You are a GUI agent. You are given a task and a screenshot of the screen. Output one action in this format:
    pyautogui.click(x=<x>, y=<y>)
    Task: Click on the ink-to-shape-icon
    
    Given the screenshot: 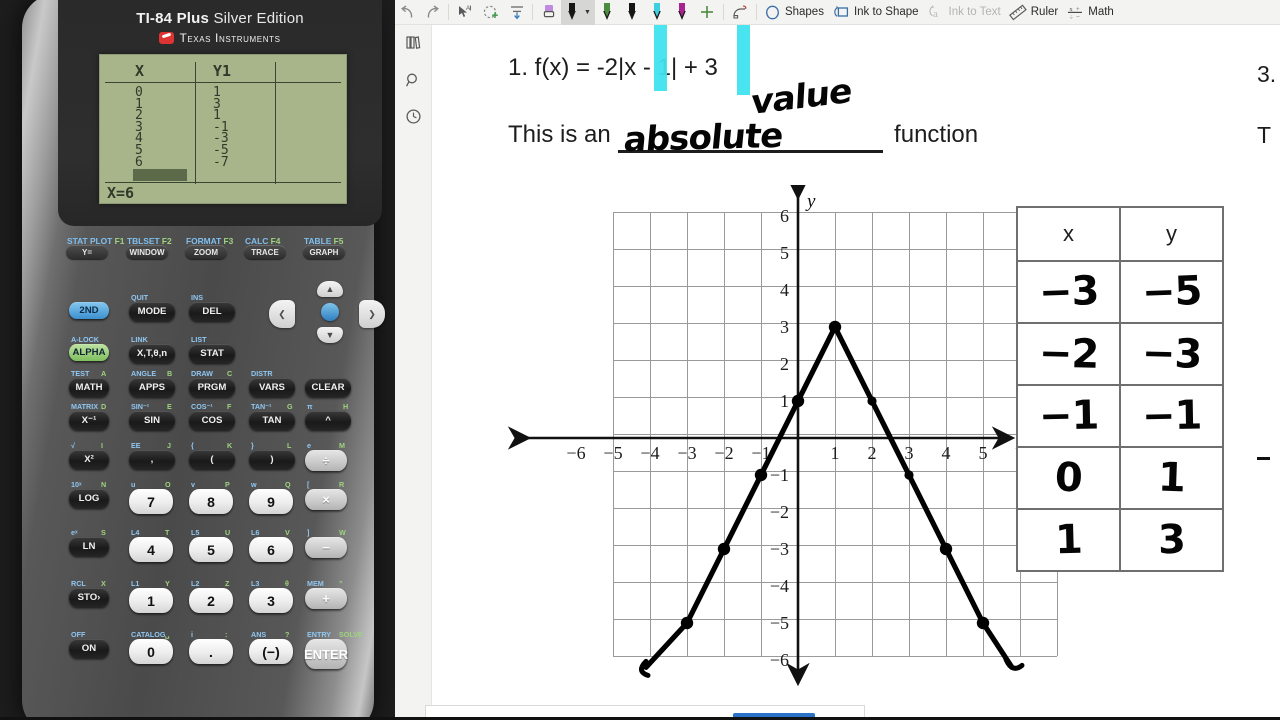 What is the action you would take?
    pyautogui.click(x=841, y=12)
    